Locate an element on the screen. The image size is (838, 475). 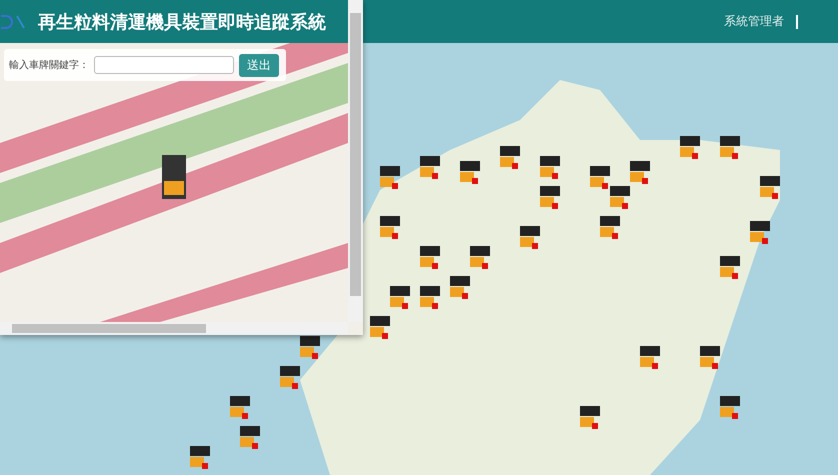
submit-button: 送出 is located at coordinates (259, 65).